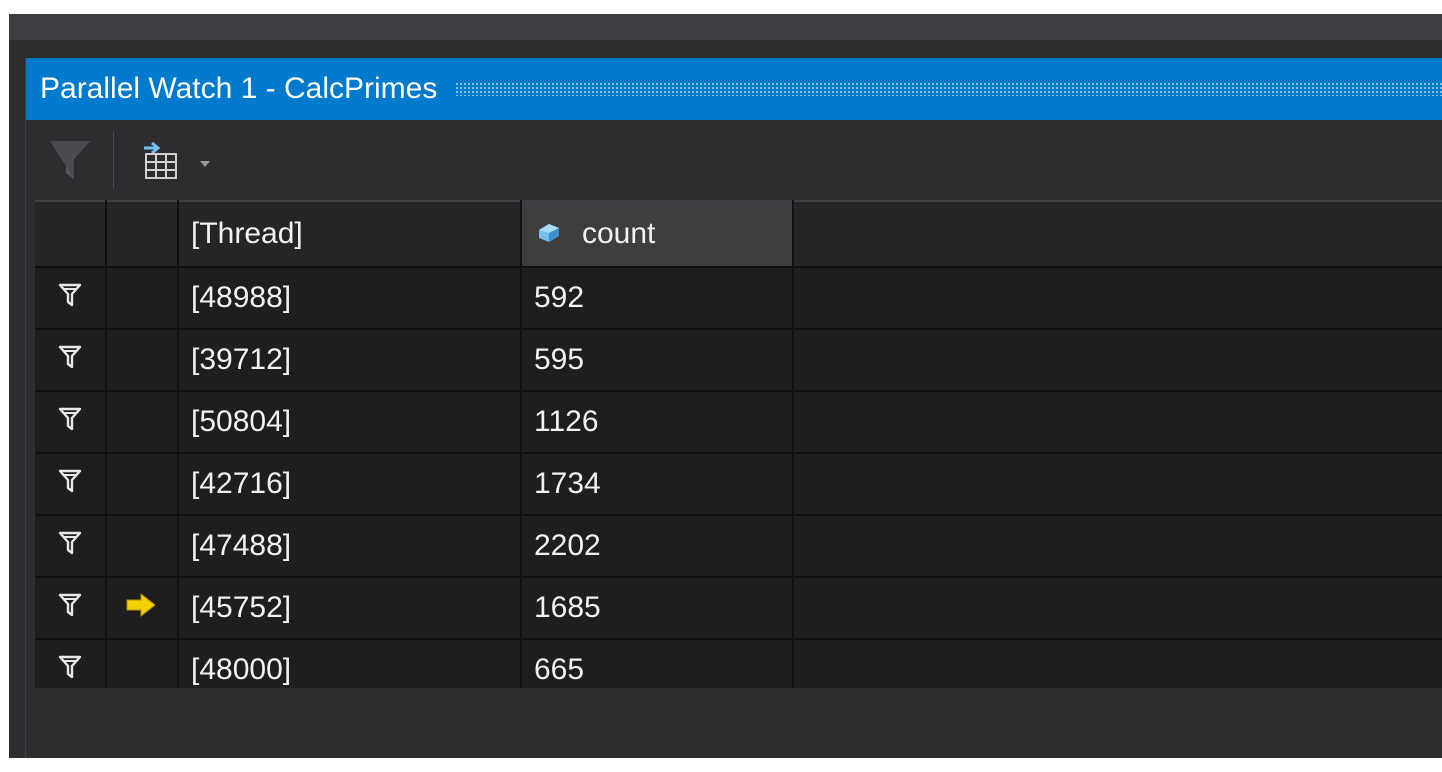 This screenshot has height=772, width=1442. I want to click on table-row: [47488] 2202, so click(738, 546).